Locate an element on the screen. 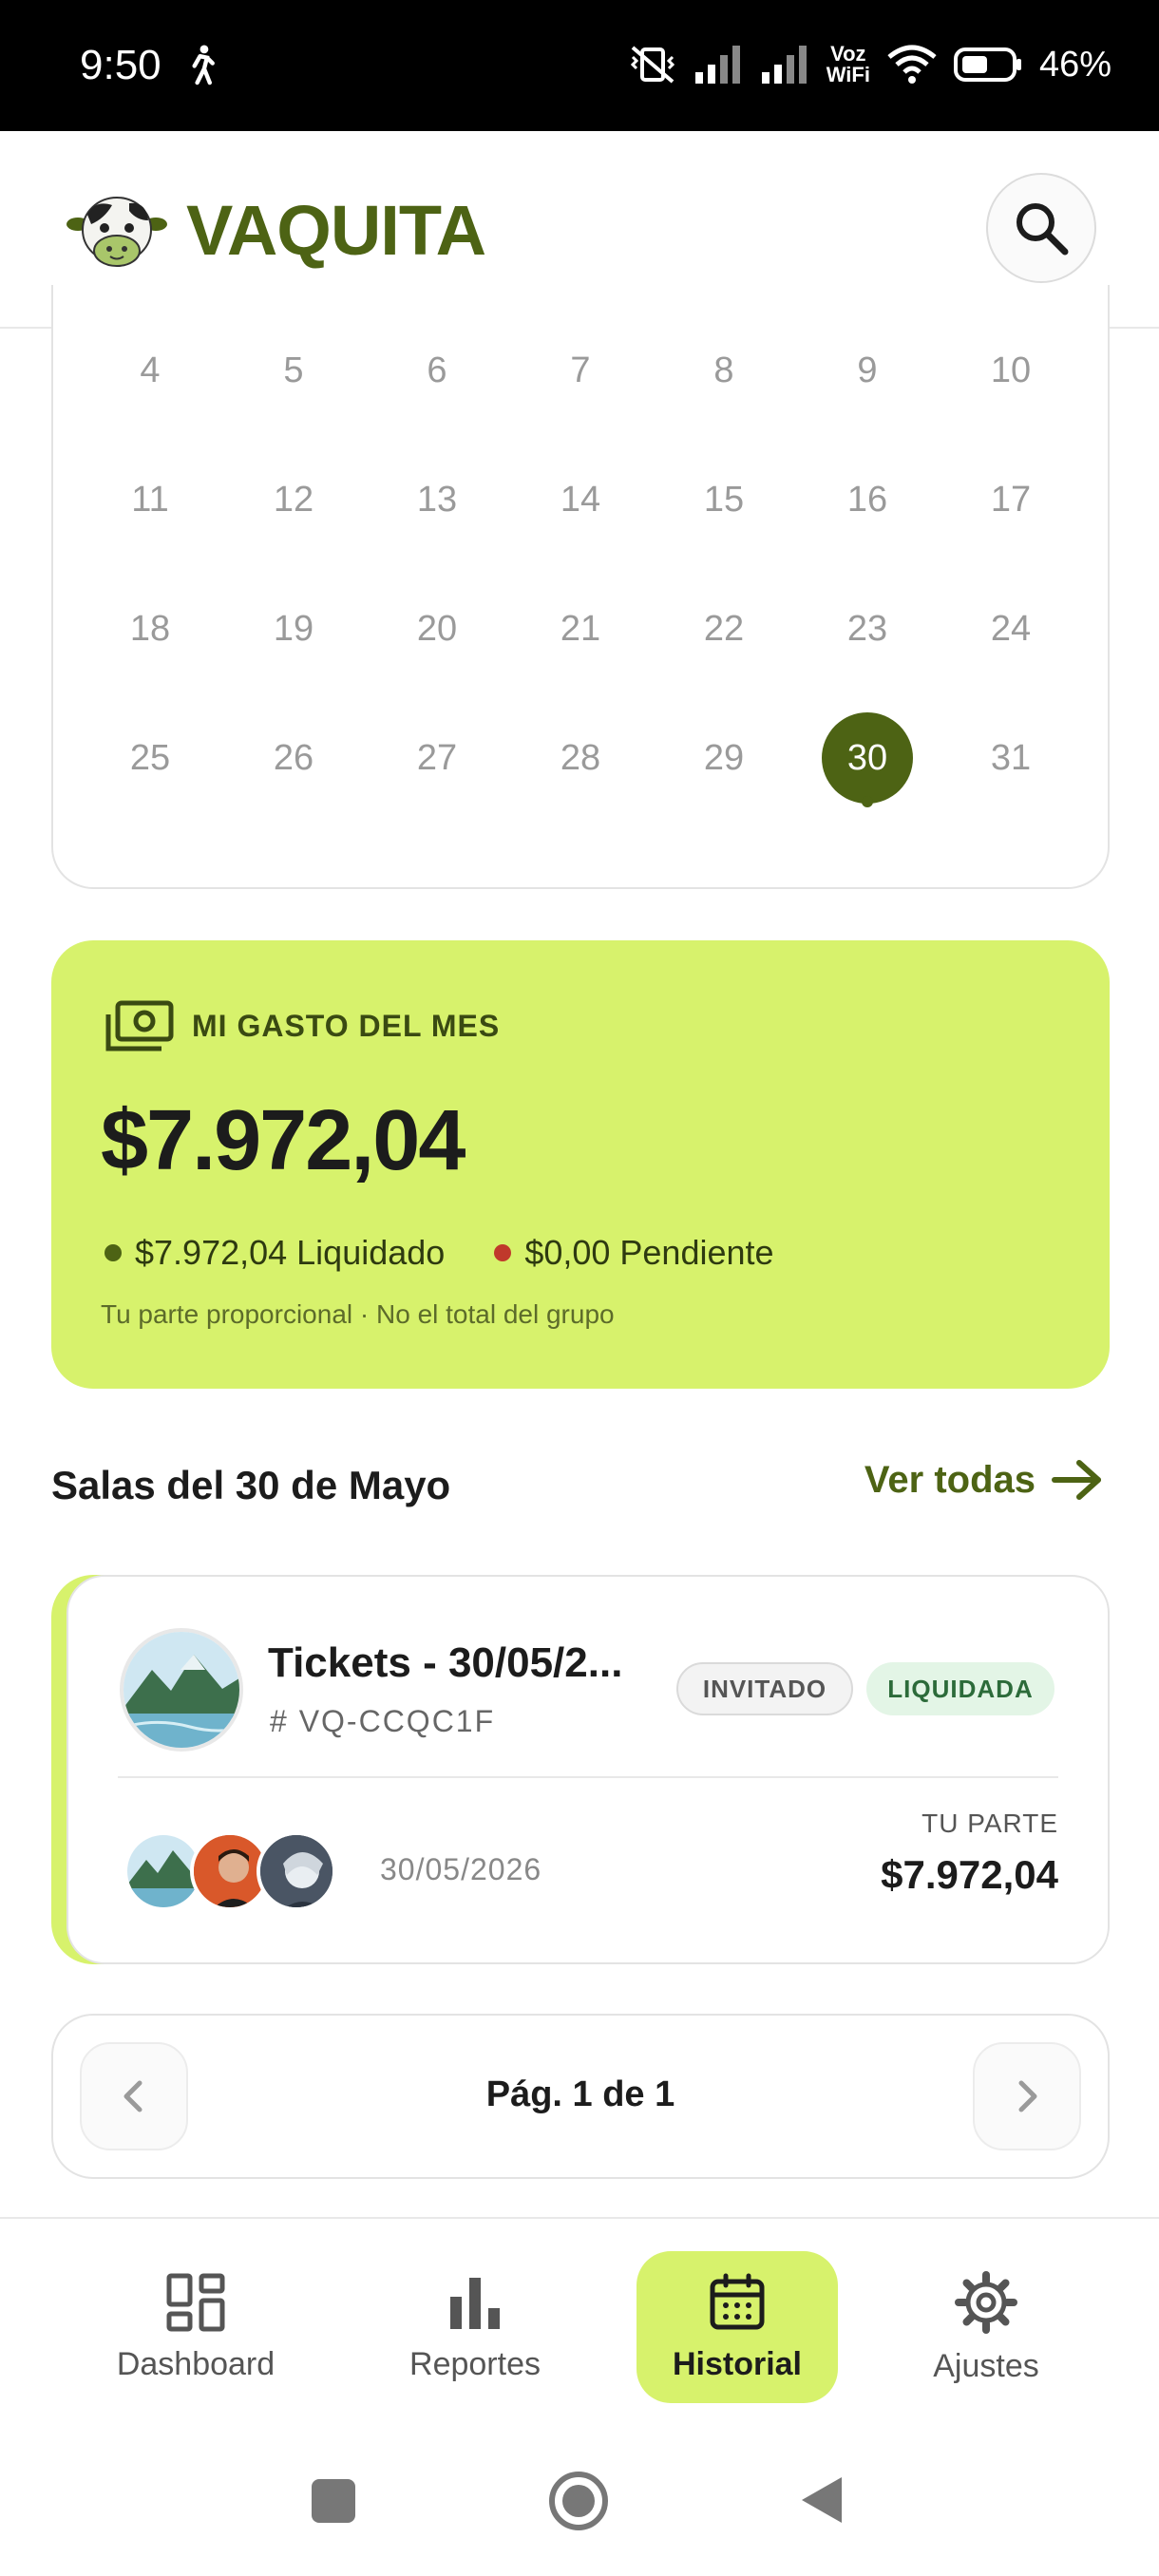 The height and width of the screenshot is (2576, 1159). role-badge: INVITADO is located at coordinates (764, 1688).